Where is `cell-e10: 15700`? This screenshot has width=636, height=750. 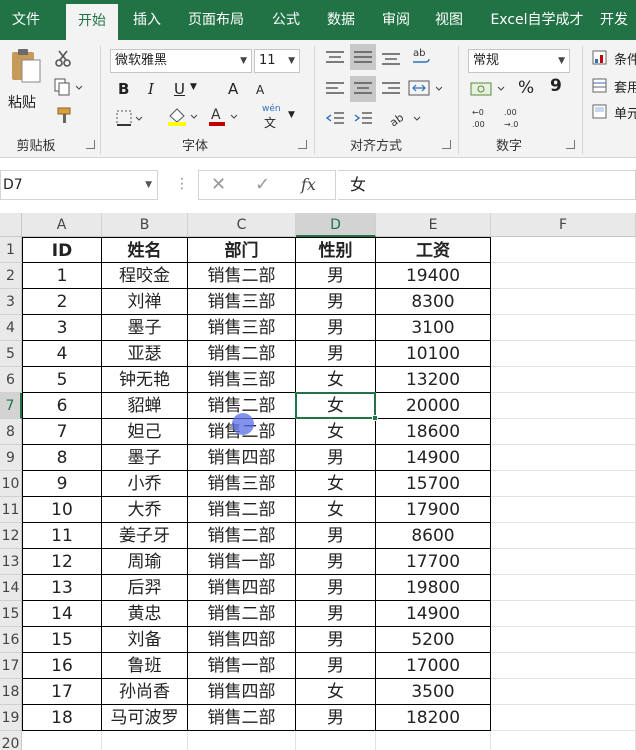 cell-e10: 15700 is located at coordinates (433, 484).